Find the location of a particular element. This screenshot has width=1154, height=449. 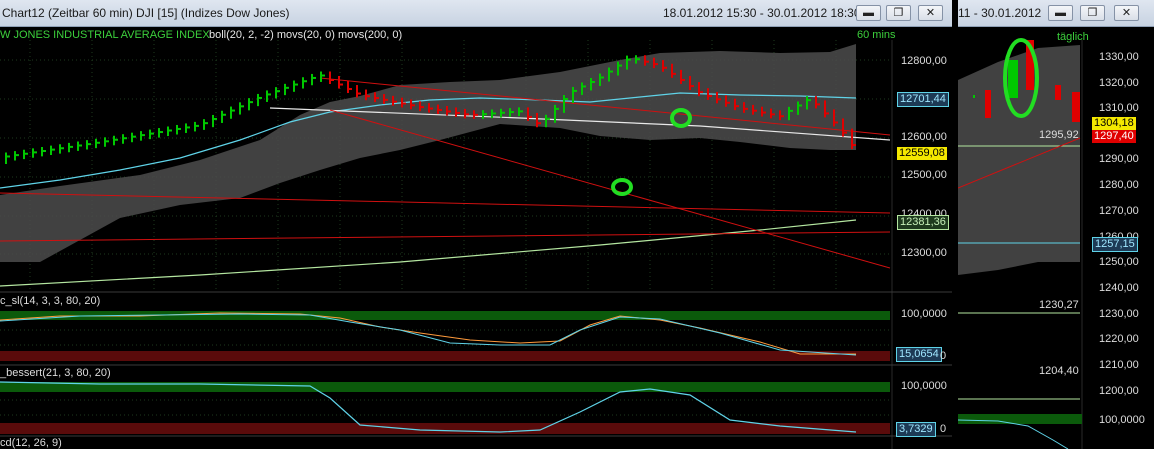

daily-level-1-label: 1295,92 is located at coordinates (1059, 135).